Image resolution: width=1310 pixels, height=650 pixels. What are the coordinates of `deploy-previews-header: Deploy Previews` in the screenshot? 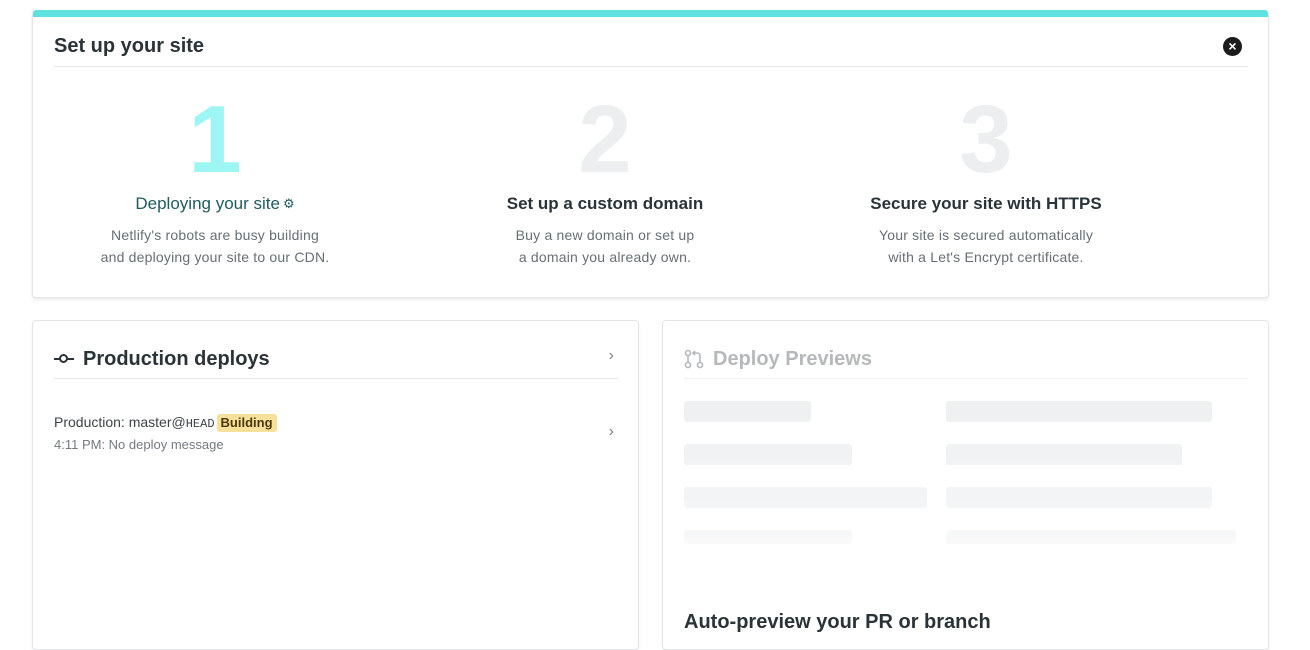 It's located at (966, 362).